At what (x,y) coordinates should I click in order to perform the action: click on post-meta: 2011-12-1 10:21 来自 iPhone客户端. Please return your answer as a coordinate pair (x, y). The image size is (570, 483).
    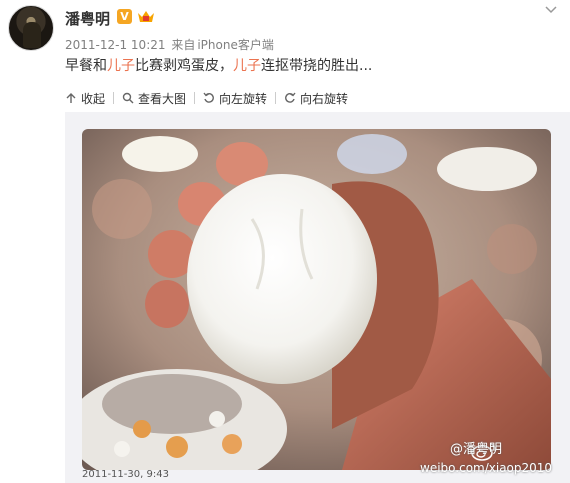
    Looking at the image, I should click on (170, 44).